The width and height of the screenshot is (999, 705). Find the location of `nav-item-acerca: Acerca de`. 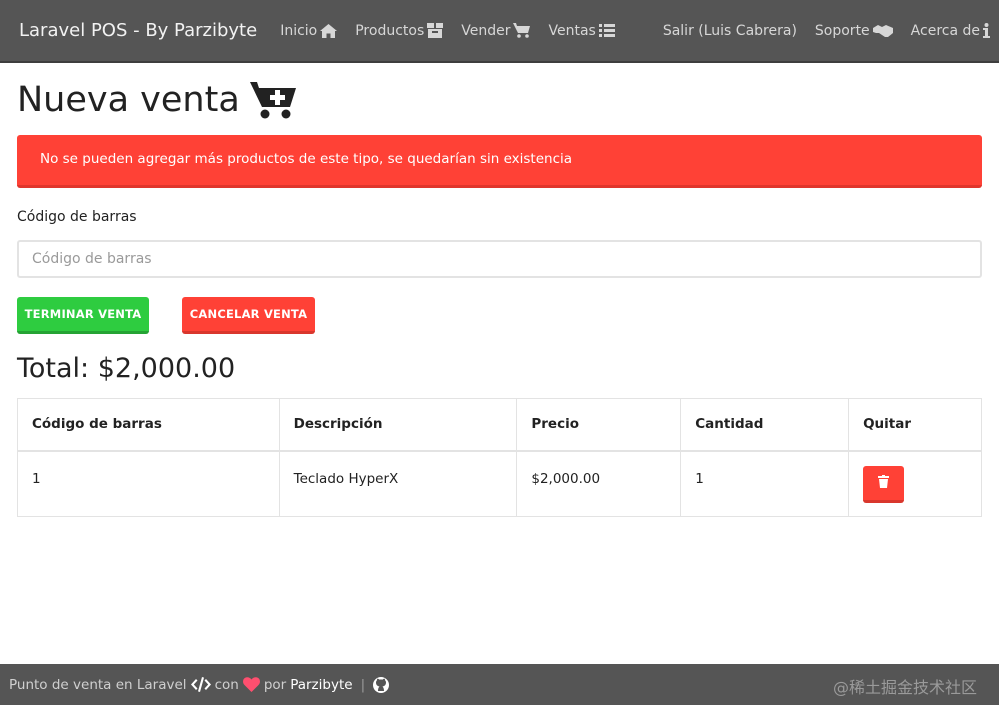

nav-item-acerca: Acerca de is located at coordinates (950, 31).